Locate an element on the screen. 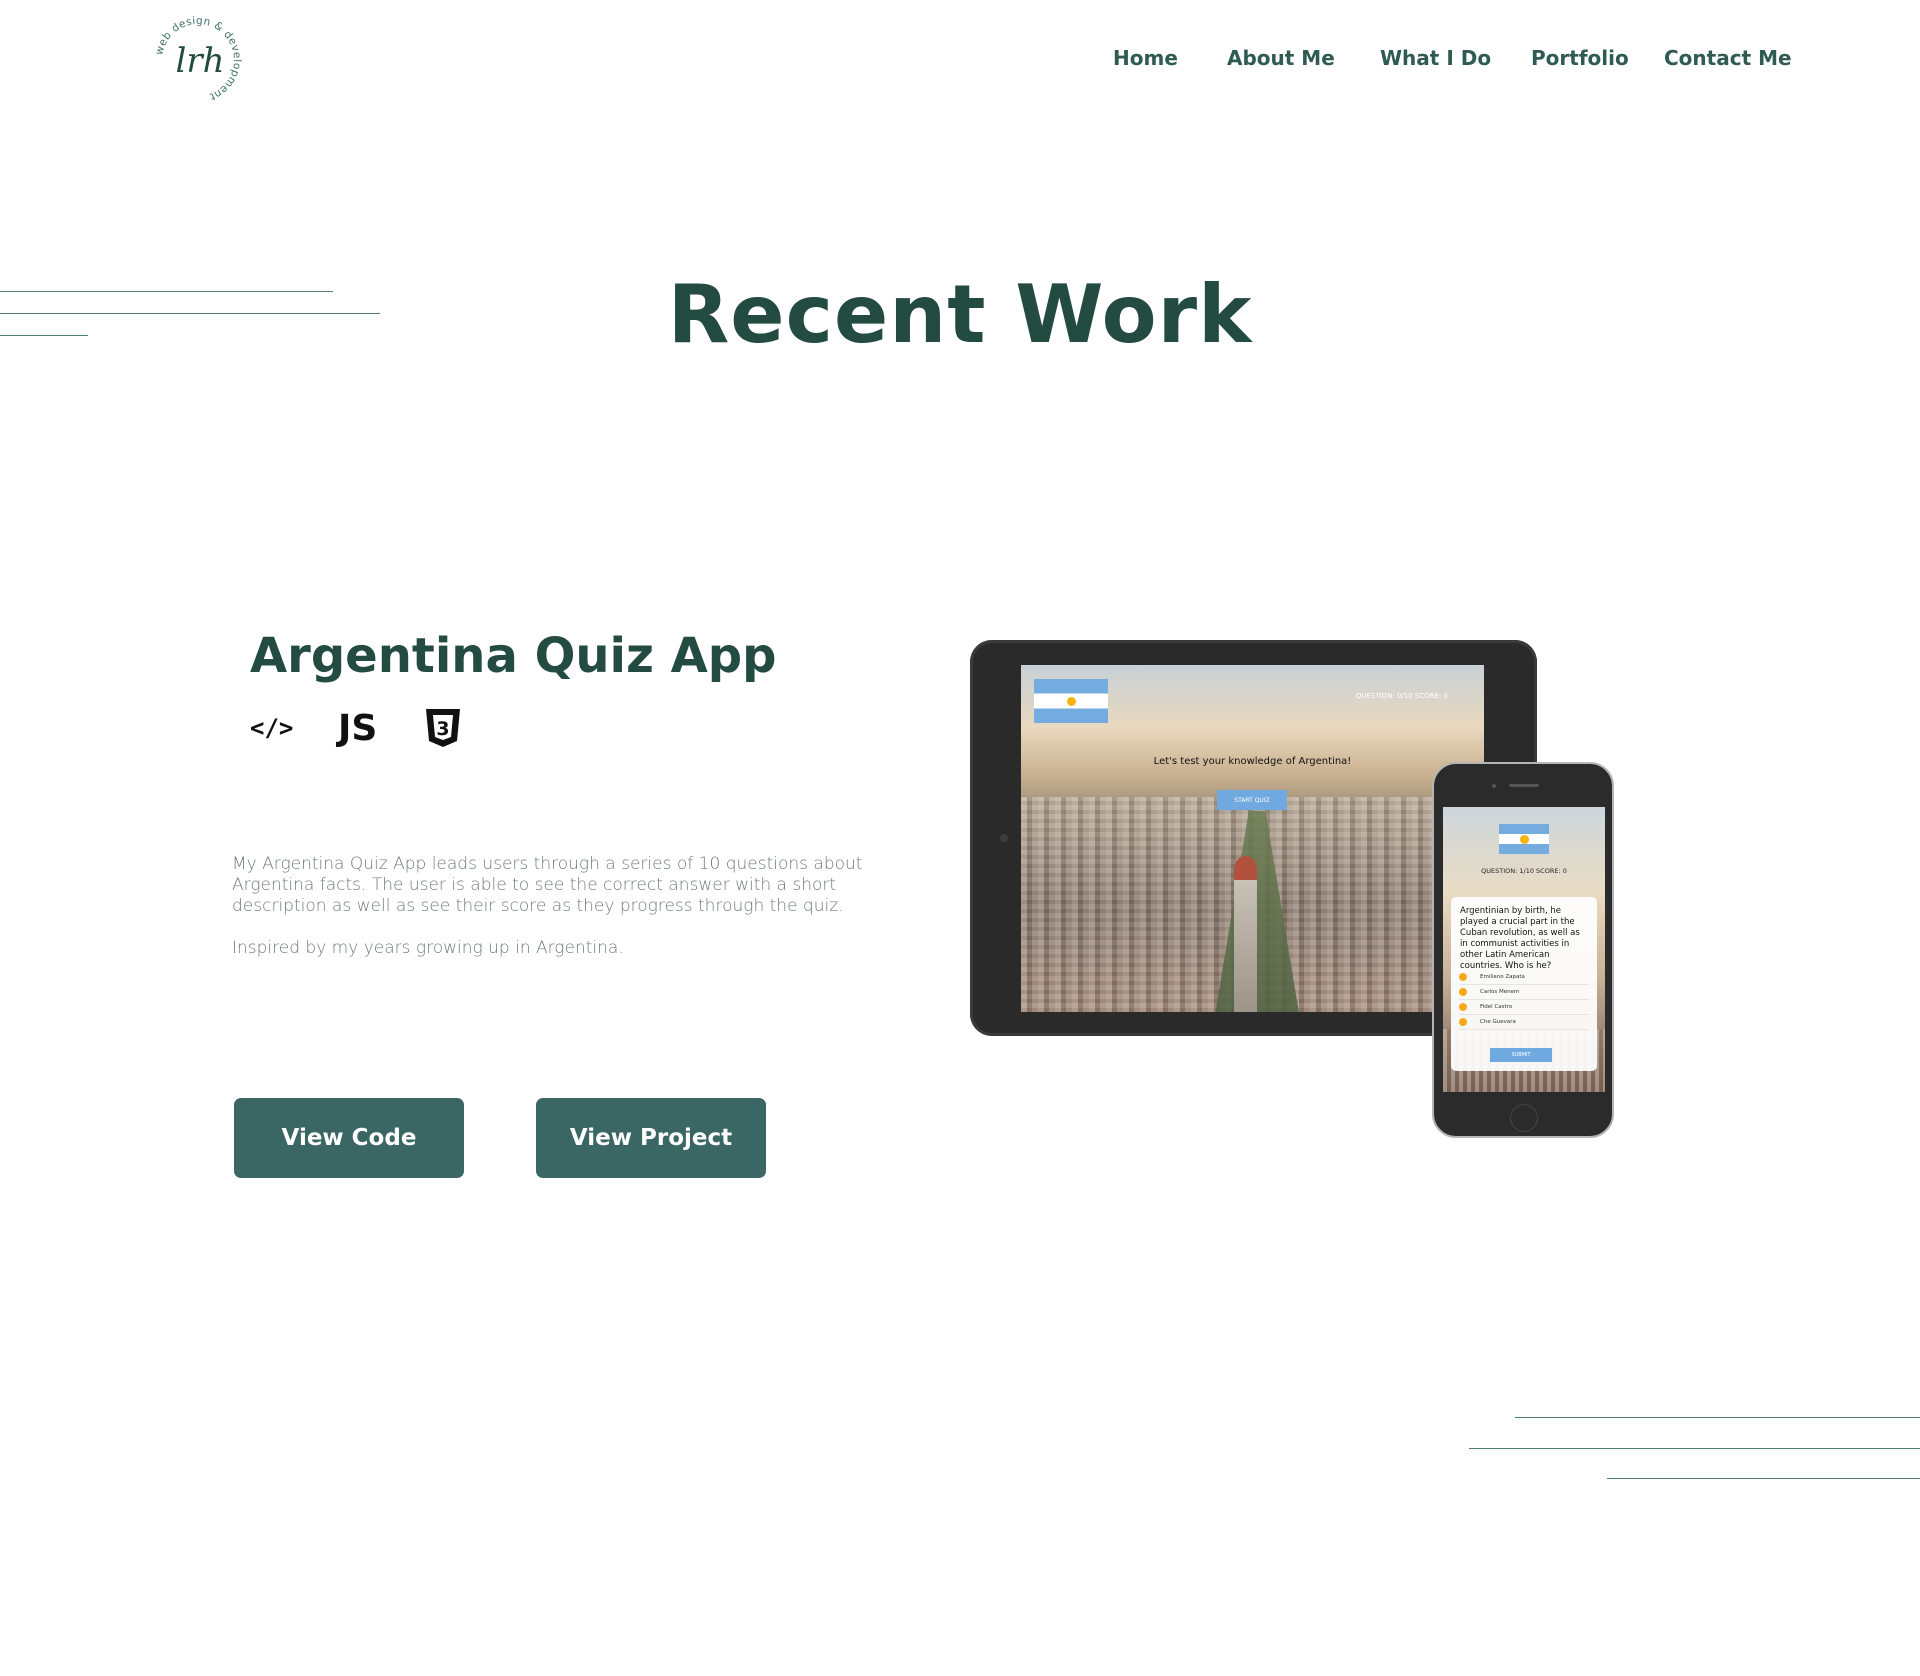 This screenshot has width=1920, height=1676. css3-icon: 3 is located at coordinates (445, 728).